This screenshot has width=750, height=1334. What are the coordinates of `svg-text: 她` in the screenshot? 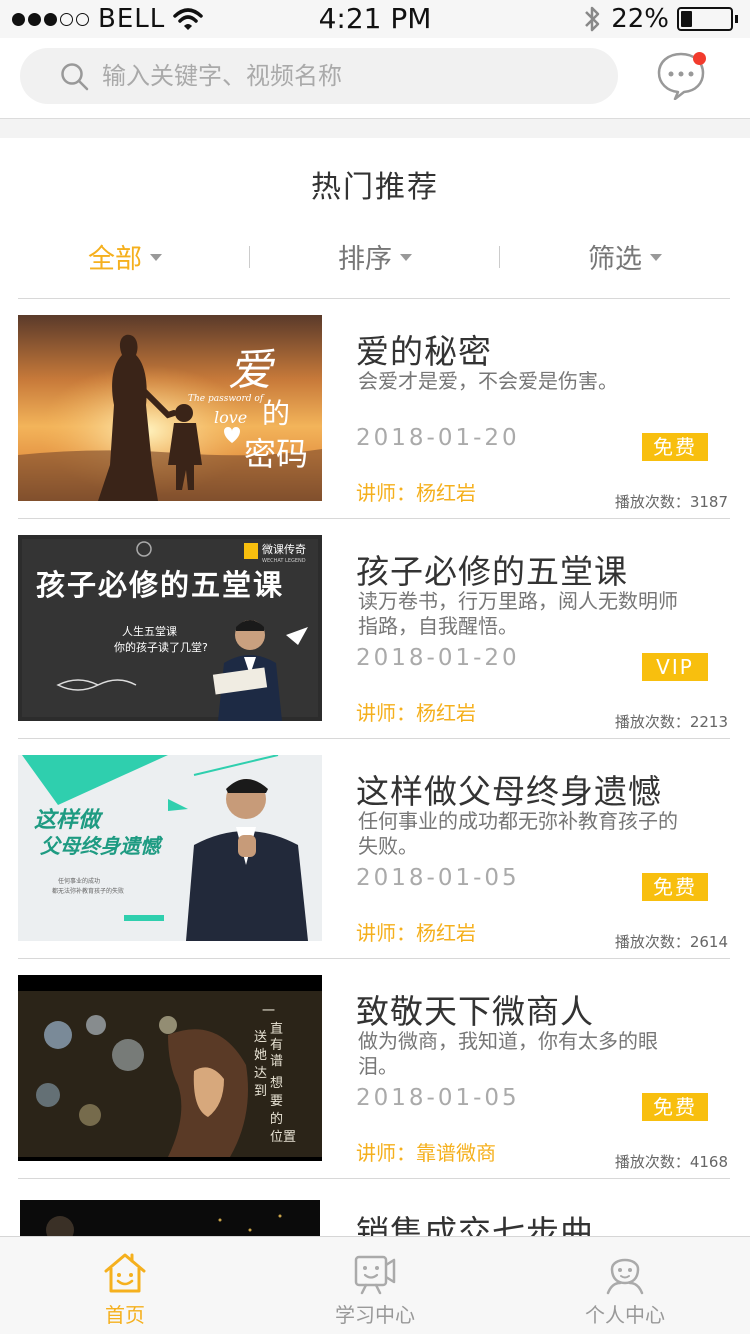 It's located at (260, 1055).